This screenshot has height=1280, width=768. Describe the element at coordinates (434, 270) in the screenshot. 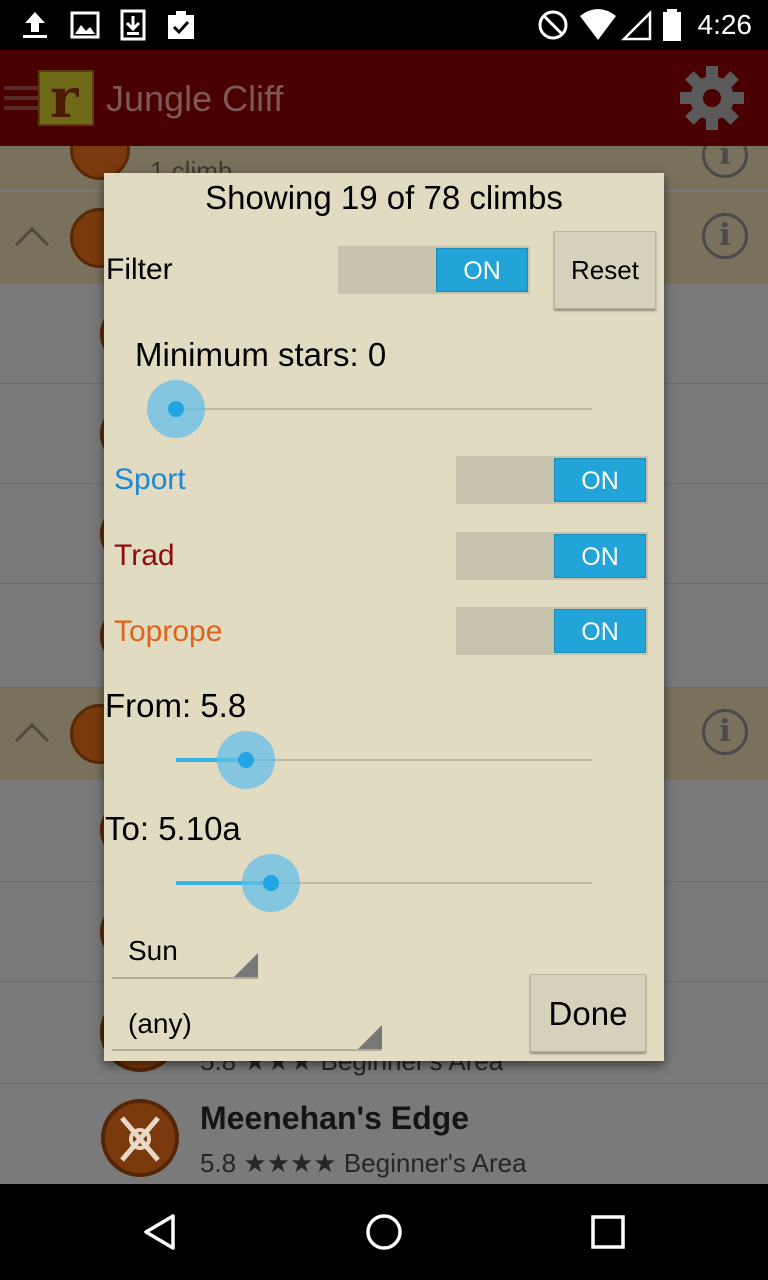

I see `filter-switch: ON` at that location.